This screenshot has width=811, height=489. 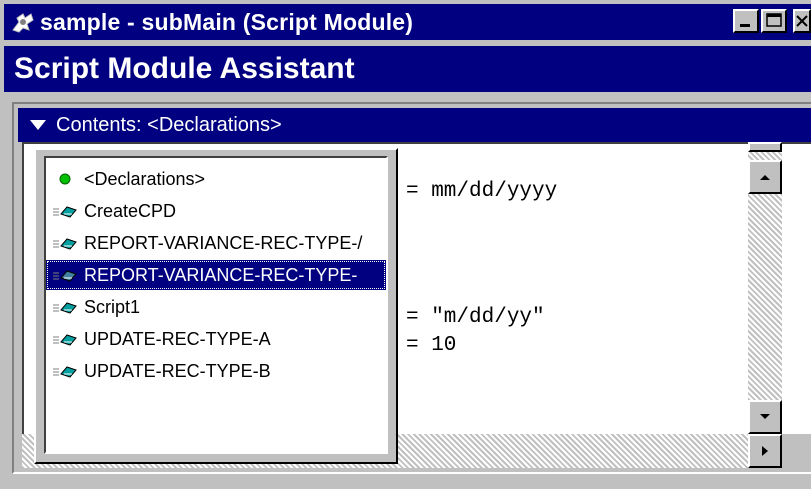 What do you see at coordinates (221, 274) in the screenshot?
I see `dropdown-item-label: REPORT-VARIANCE-REC-TYPE-` at bounding box center [221, 274].